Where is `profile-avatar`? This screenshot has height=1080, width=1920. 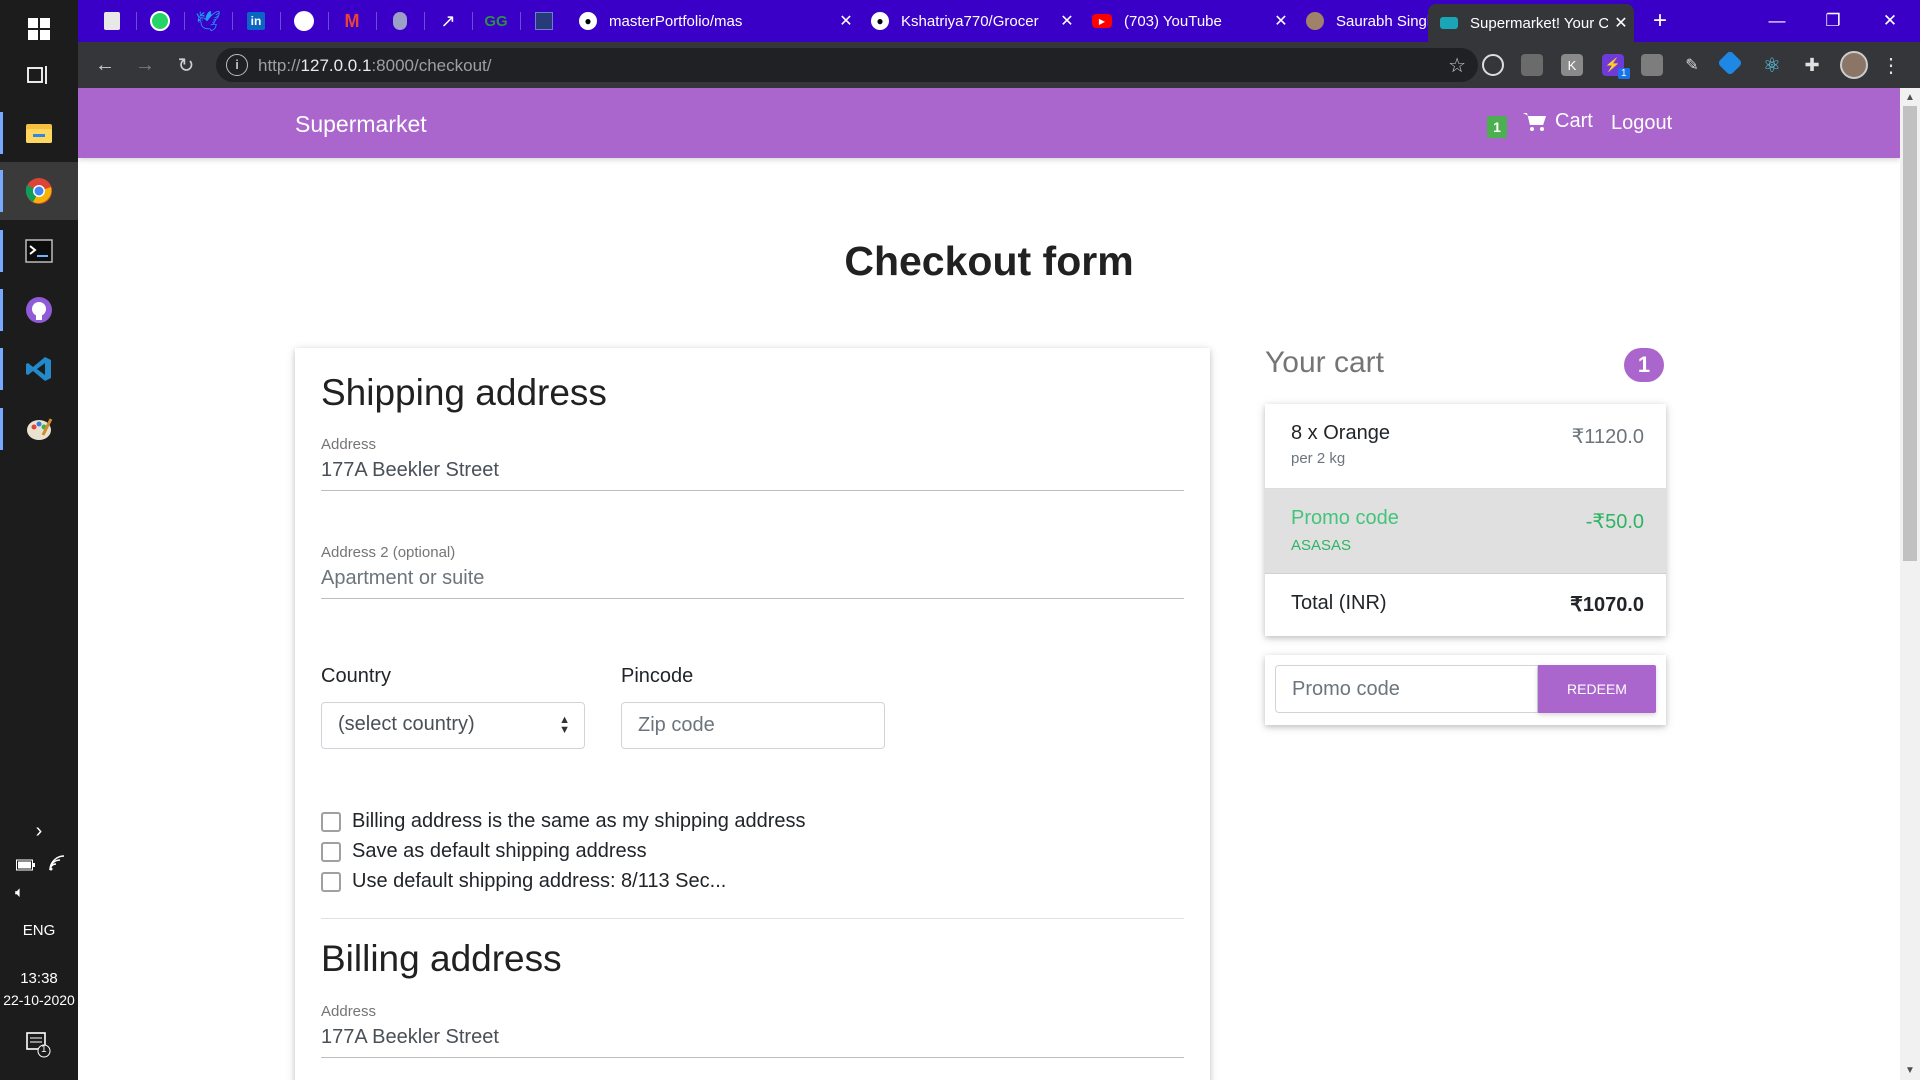 profile-avatar is located at coordinates (1854, 65).